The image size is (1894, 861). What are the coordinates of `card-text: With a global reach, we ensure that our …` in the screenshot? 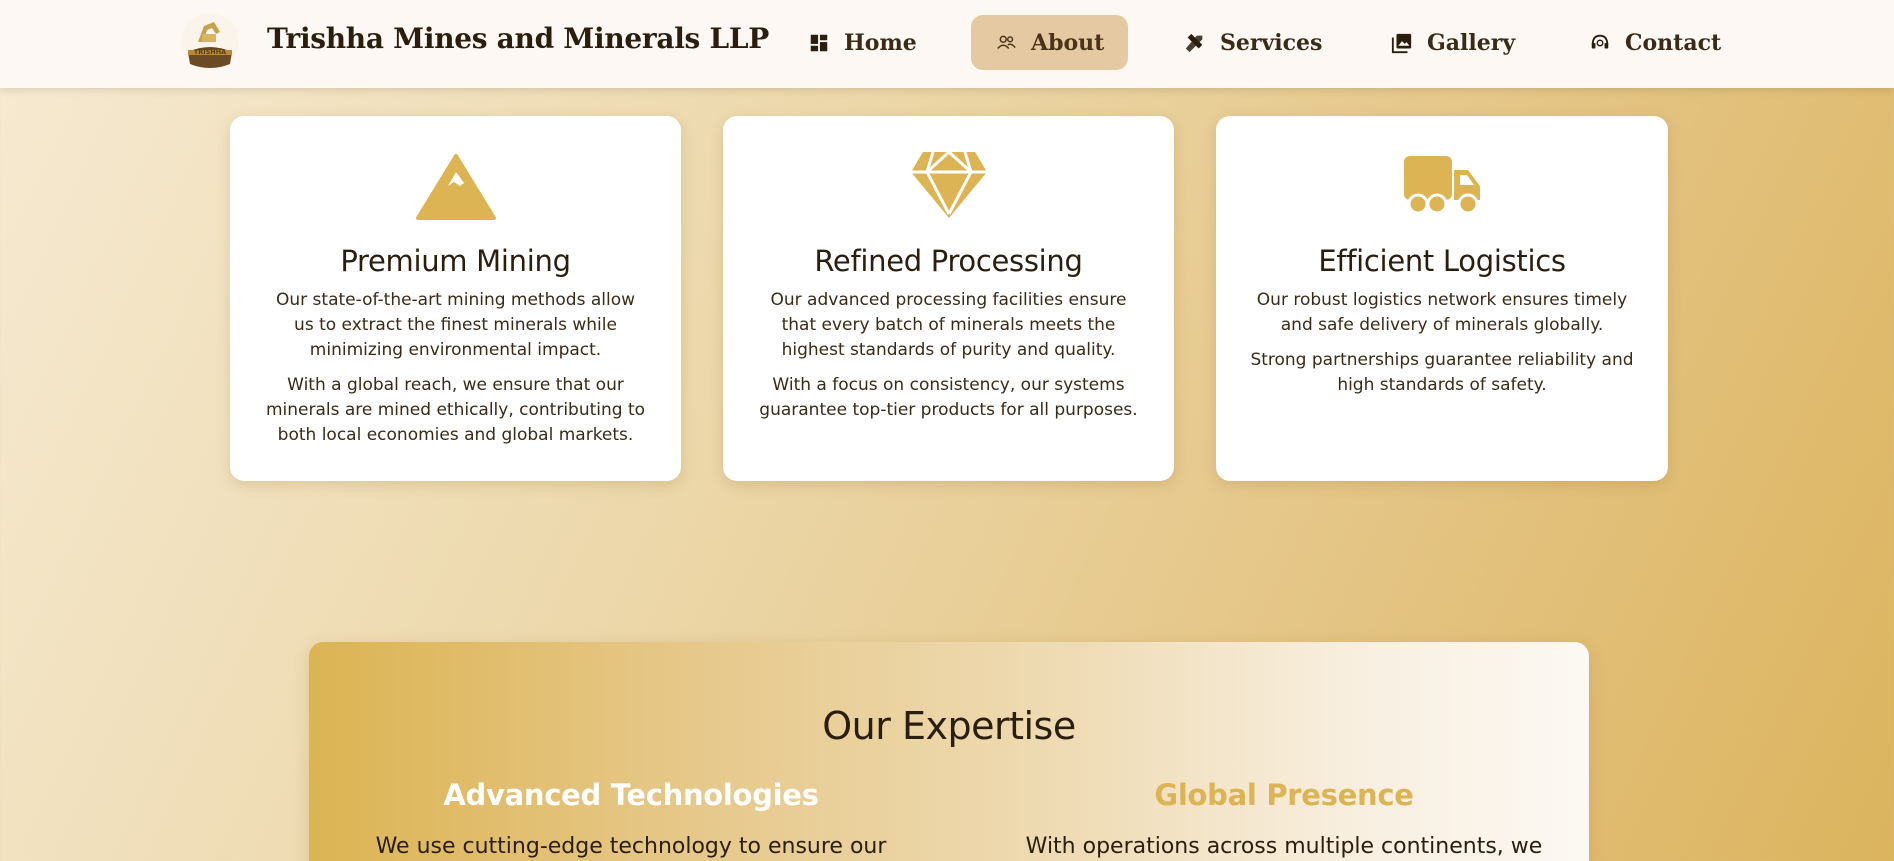 It's located at (455, 410).